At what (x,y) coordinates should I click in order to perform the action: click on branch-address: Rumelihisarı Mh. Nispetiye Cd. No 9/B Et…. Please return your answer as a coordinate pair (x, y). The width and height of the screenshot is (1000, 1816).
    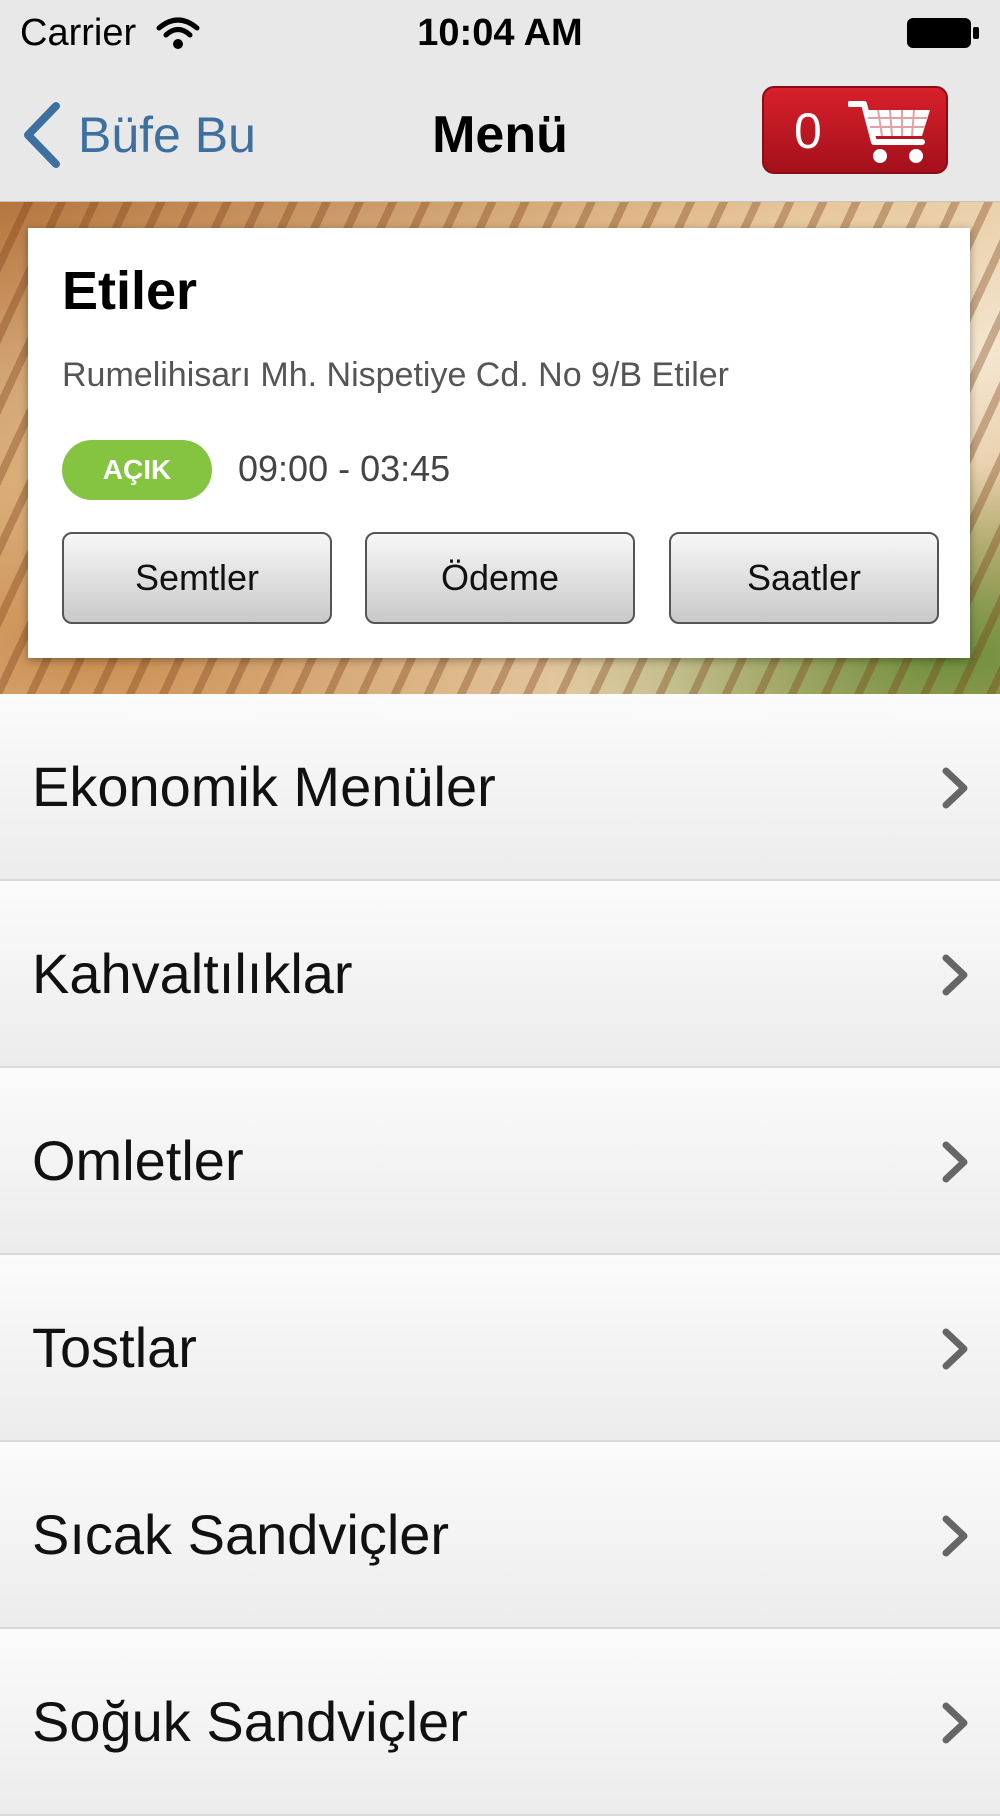
    Looking at the image, I should click on (396, 375).